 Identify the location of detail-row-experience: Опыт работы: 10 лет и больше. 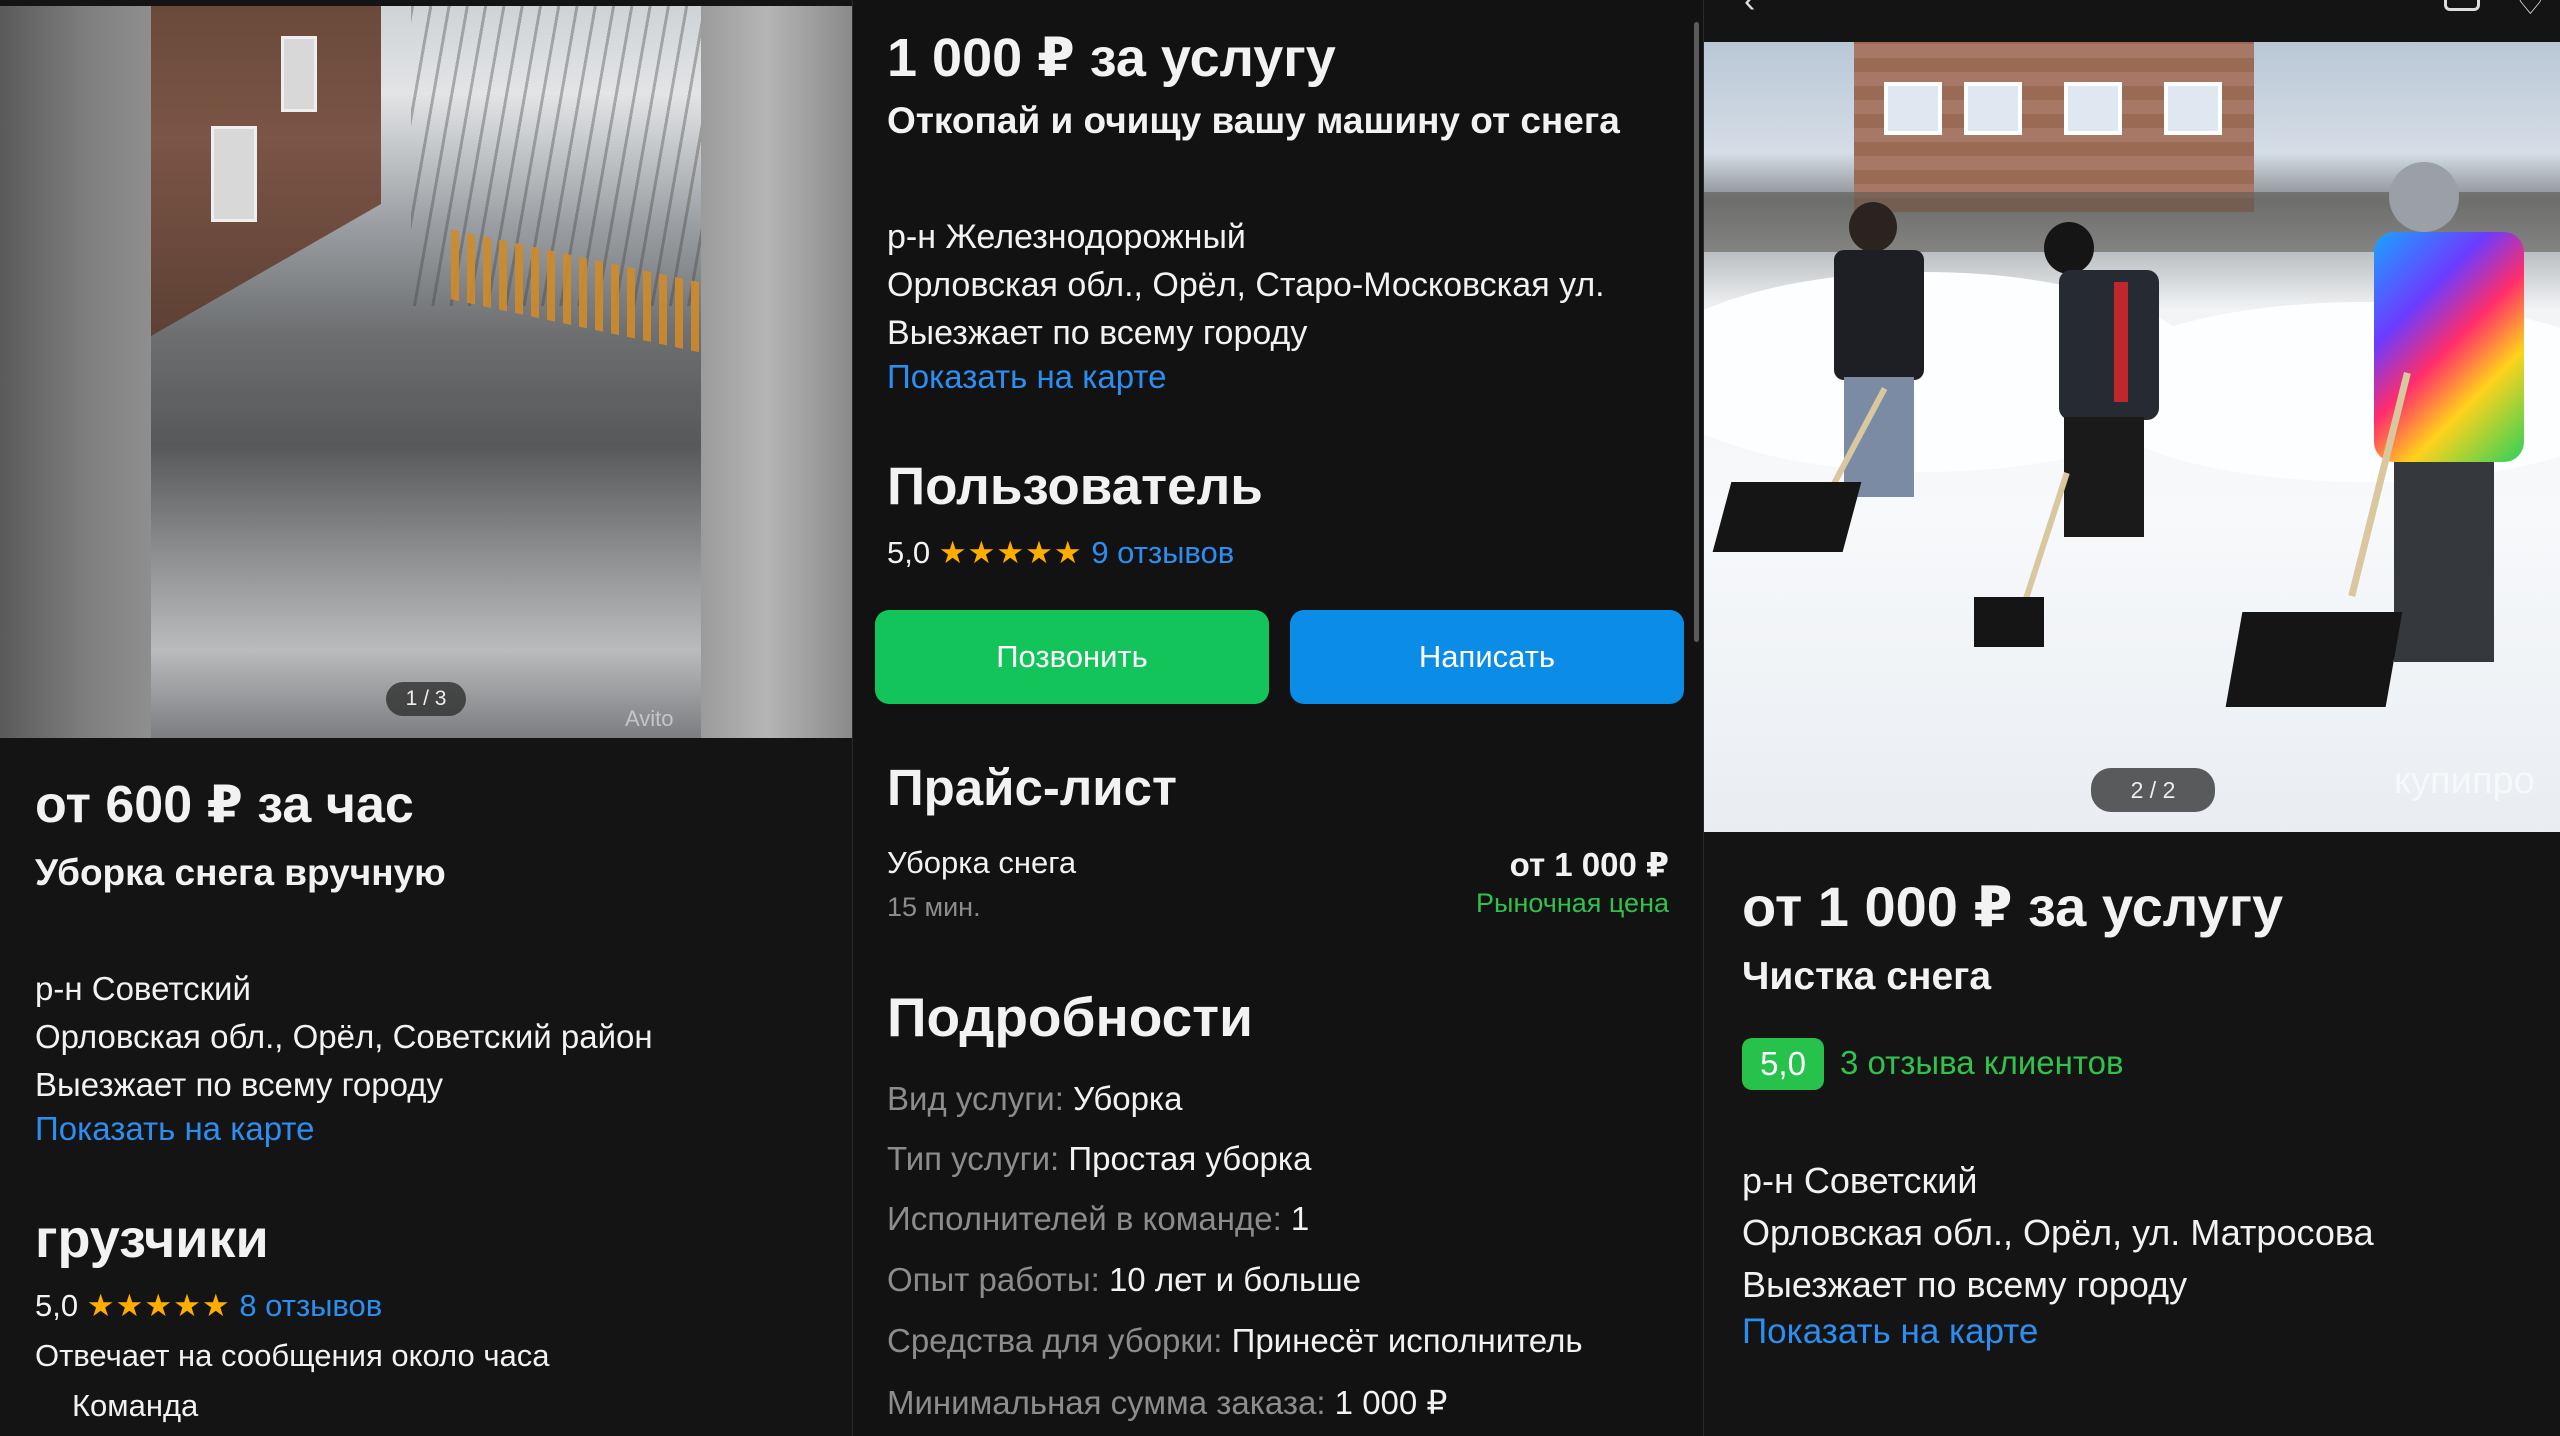
(1124, 1280).